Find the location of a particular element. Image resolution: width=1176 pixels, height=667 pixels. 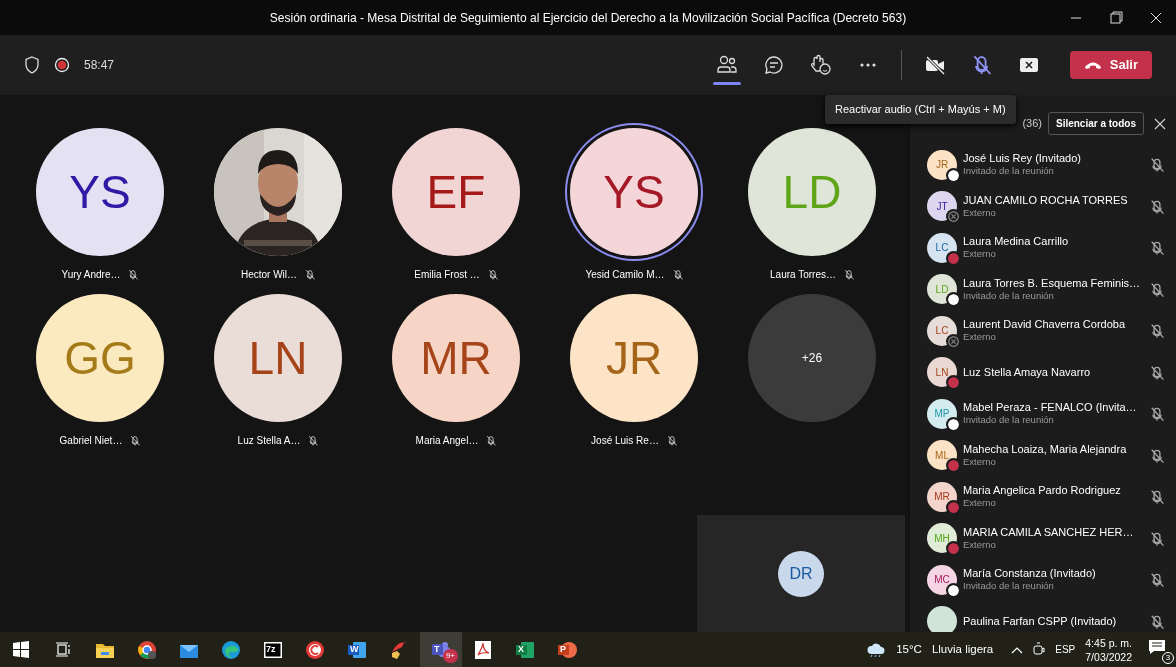

notification-badge: 9+ is located at coordinates (450, 656).